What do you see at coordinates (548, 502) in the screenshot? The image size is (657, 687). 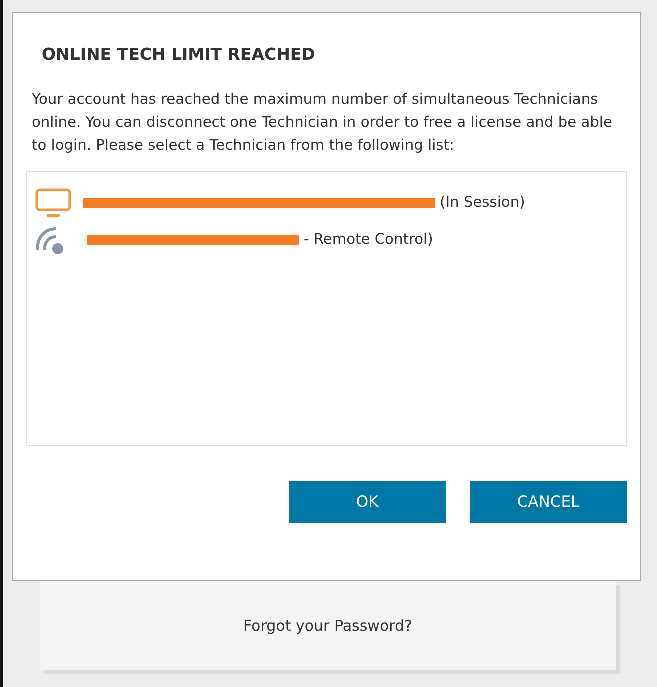 I see `cancel-button: CANCEL` at bounding box center [548, 502].